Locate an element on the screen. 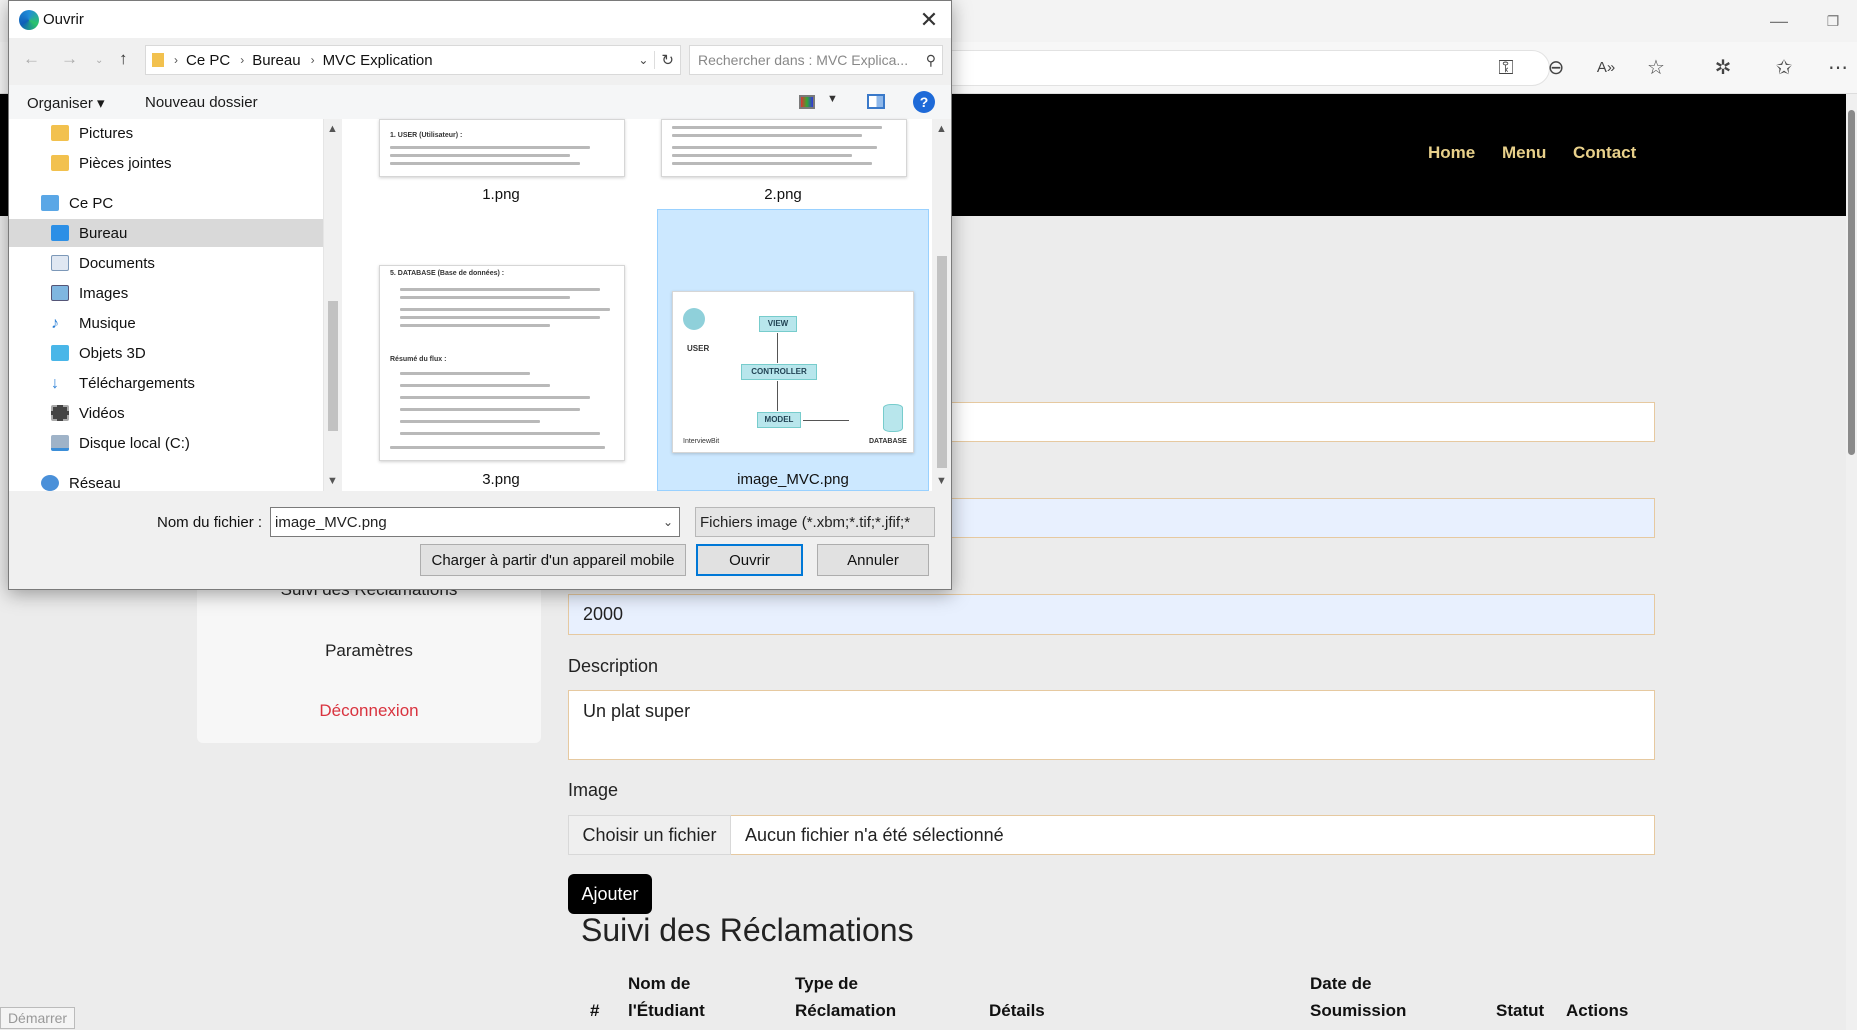 The image size is (1857, 1030). breadcrumb-item-folder: MVC Explication is located at coordinates (378, 60).